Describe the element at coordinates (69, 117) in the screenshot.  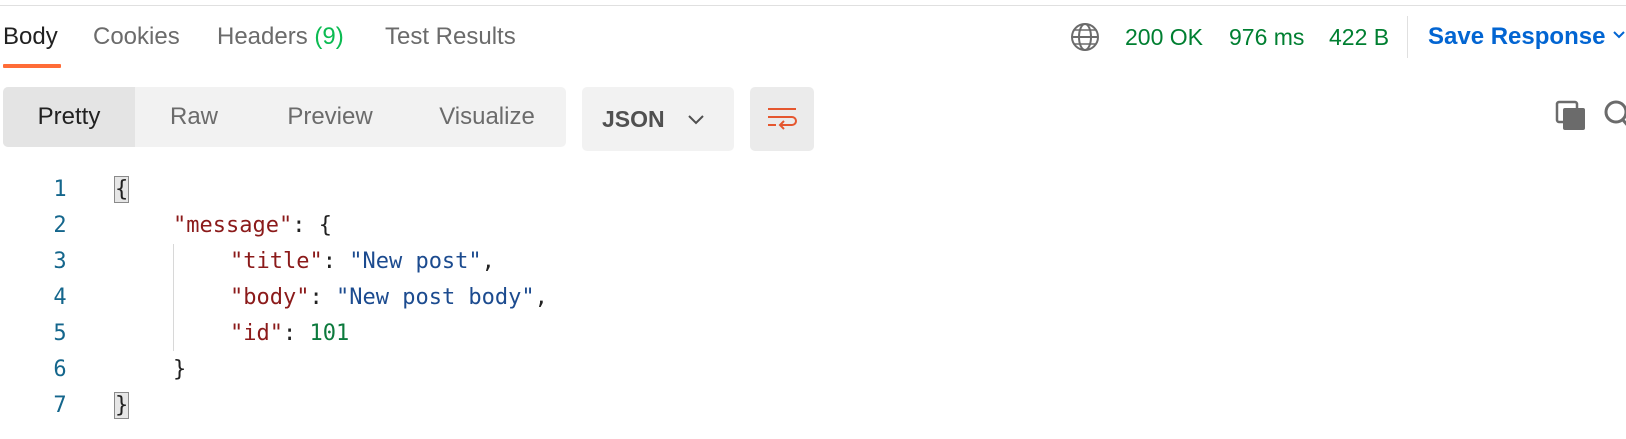
I see `view-pretty-button: Pretty` at that location.